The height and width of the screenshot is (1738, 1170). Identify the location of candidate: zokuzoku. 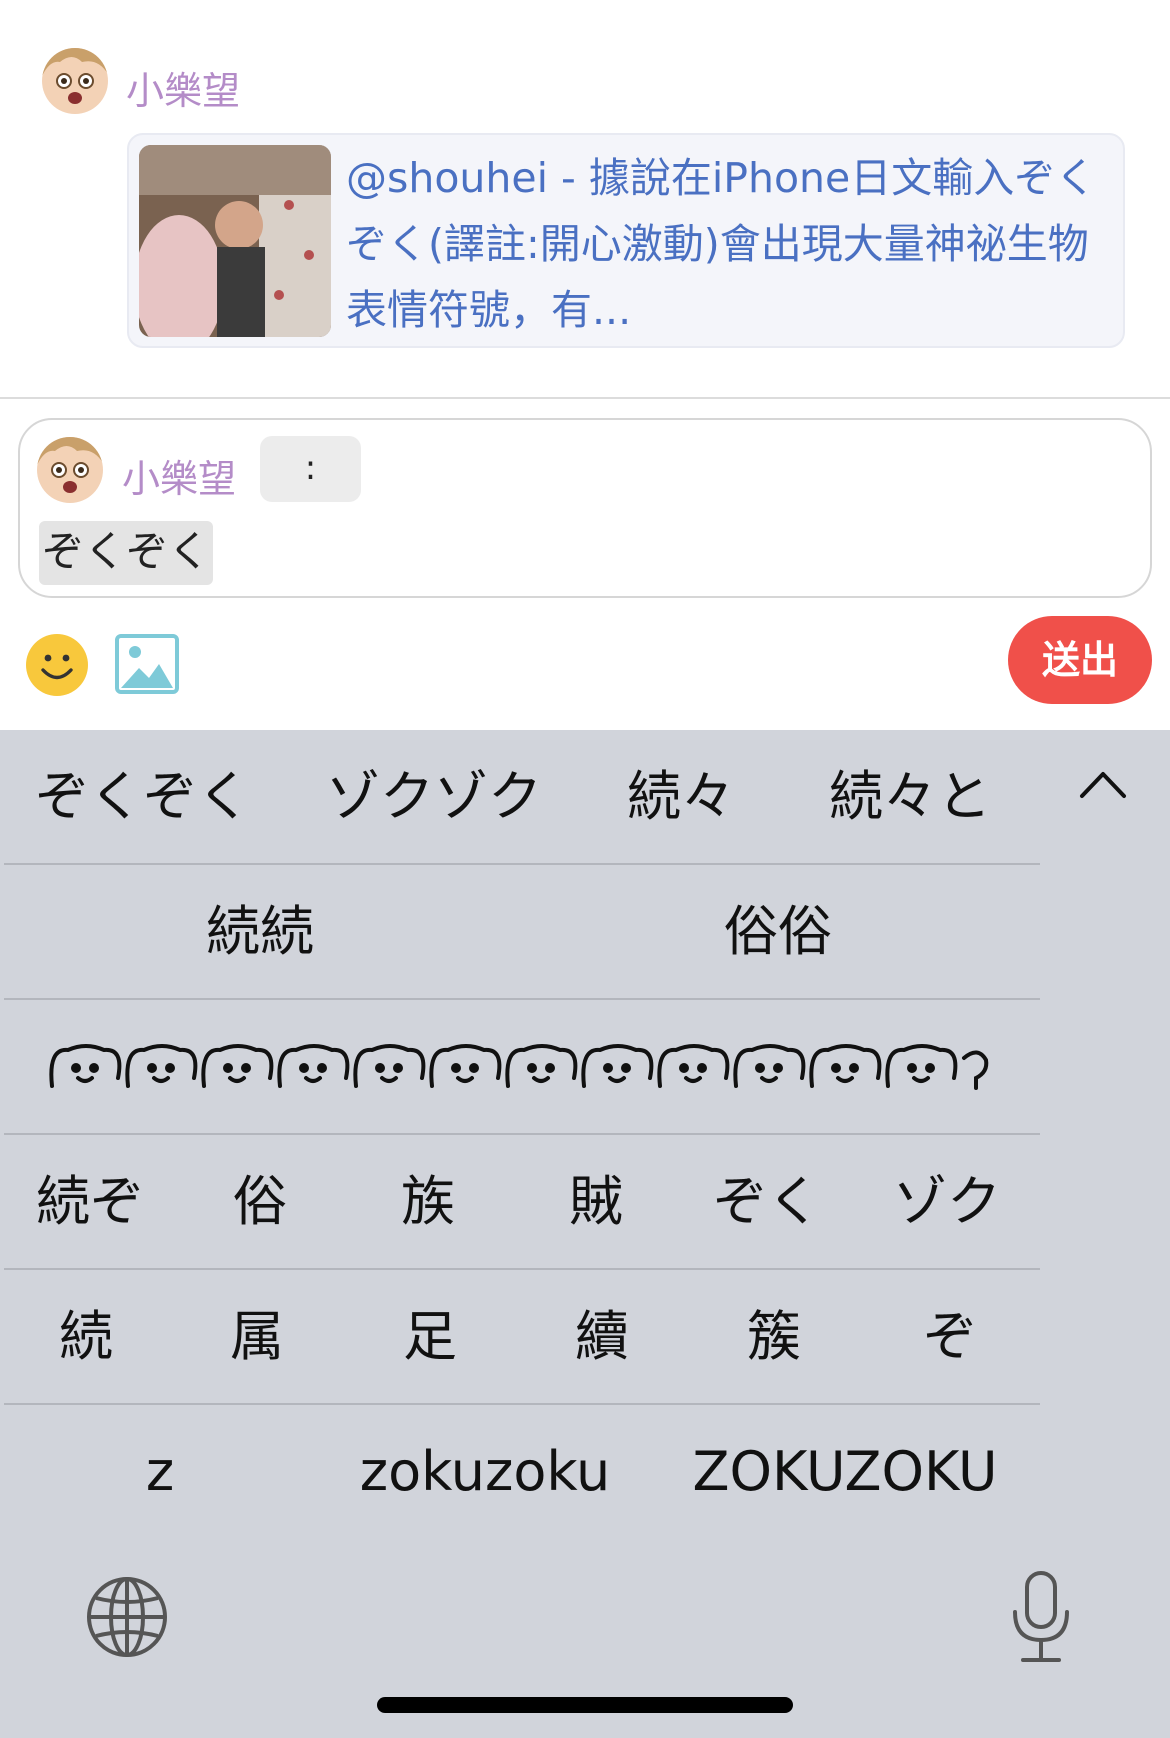
(485, 1471).